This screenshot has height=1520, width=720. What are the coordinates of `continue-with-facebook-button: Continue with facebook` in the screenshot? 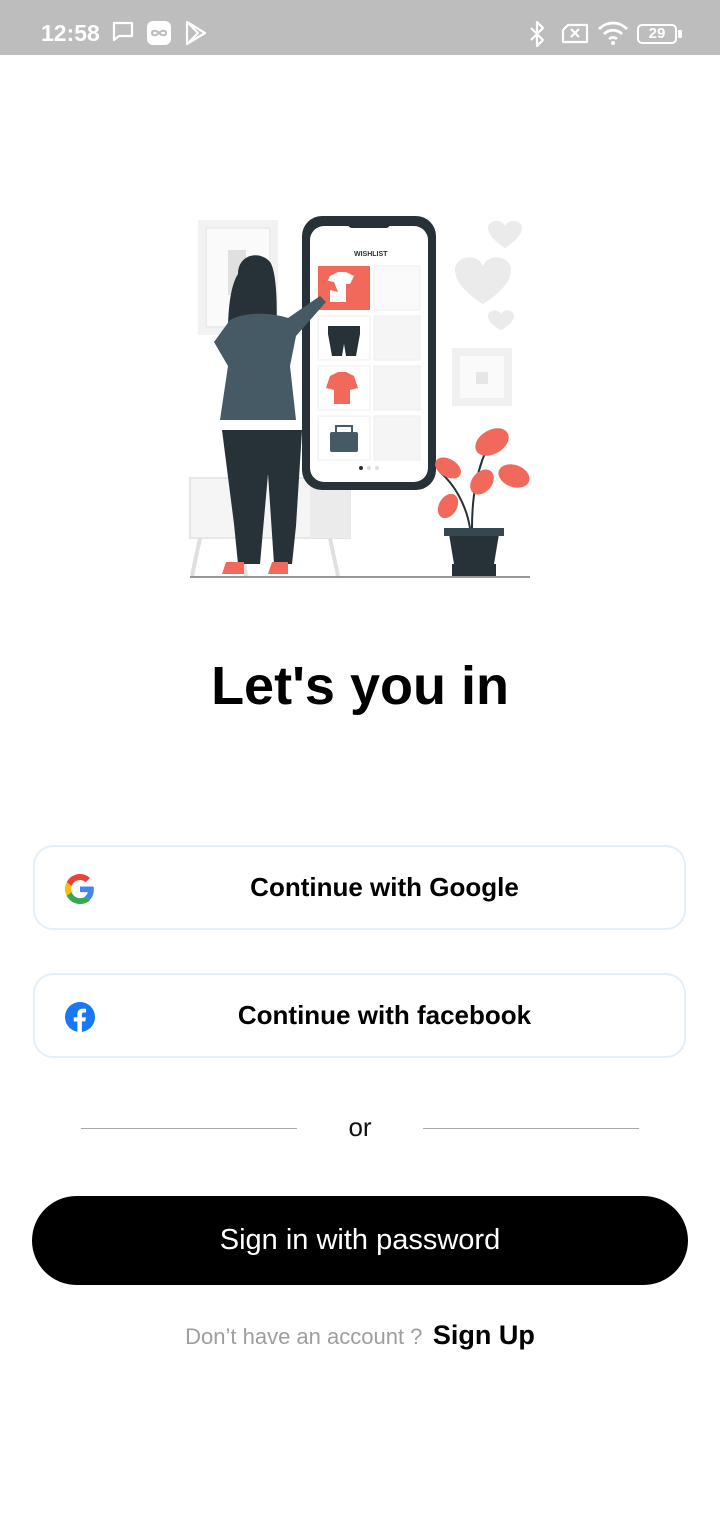 It's located at (359, 1015).